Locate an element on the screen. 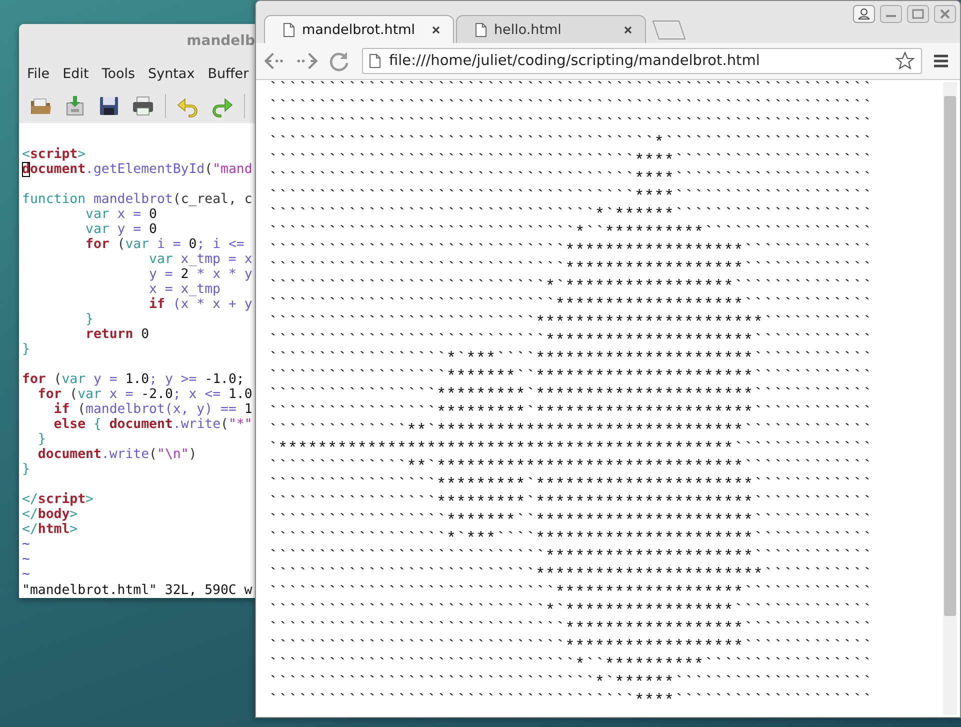  menu-item: Edit is located at coordinates (75, 74).